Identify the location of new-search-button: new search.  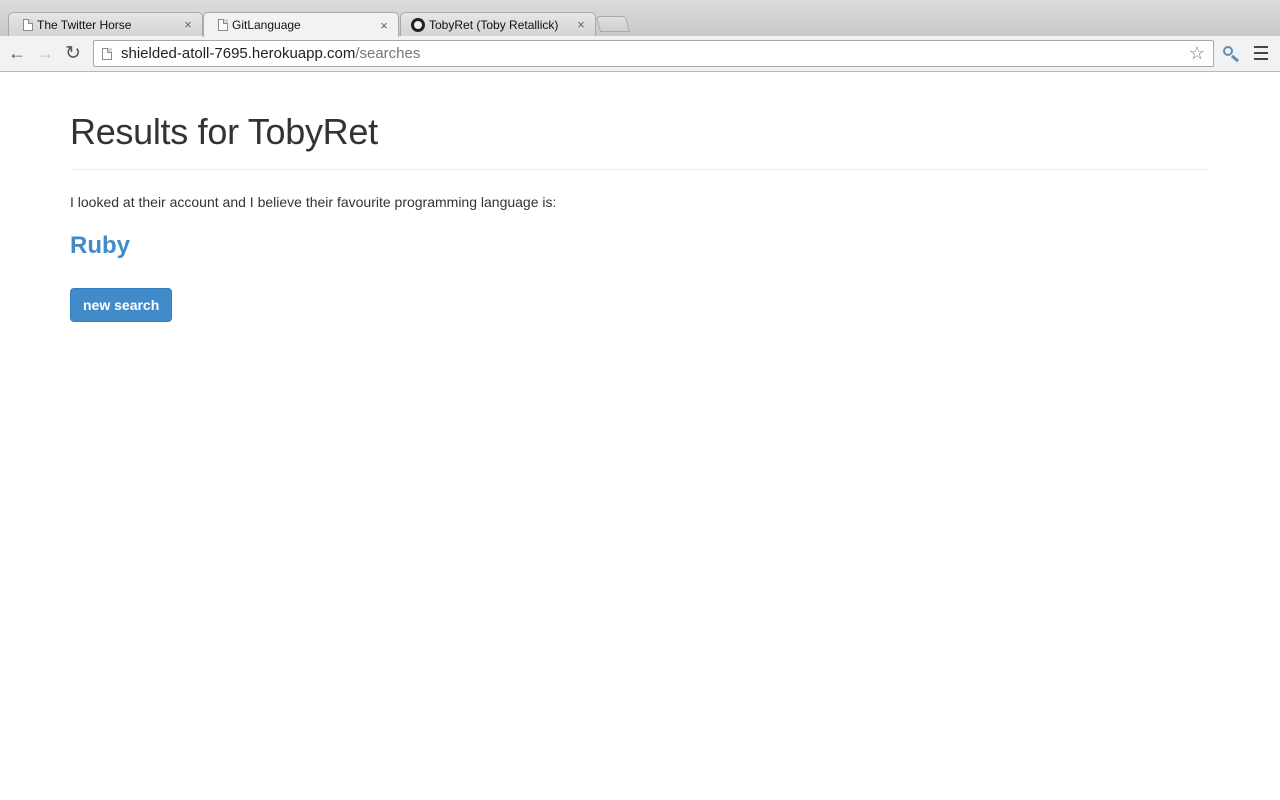
(121, 305).